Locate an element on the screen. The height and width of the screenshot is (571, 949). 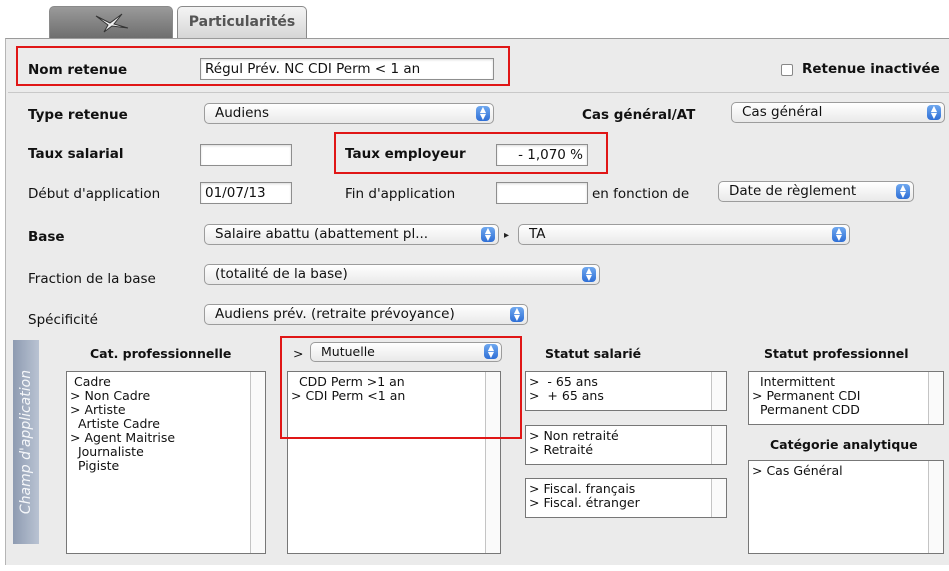
list-item: Journaliste is located at coordinates (166, 452).